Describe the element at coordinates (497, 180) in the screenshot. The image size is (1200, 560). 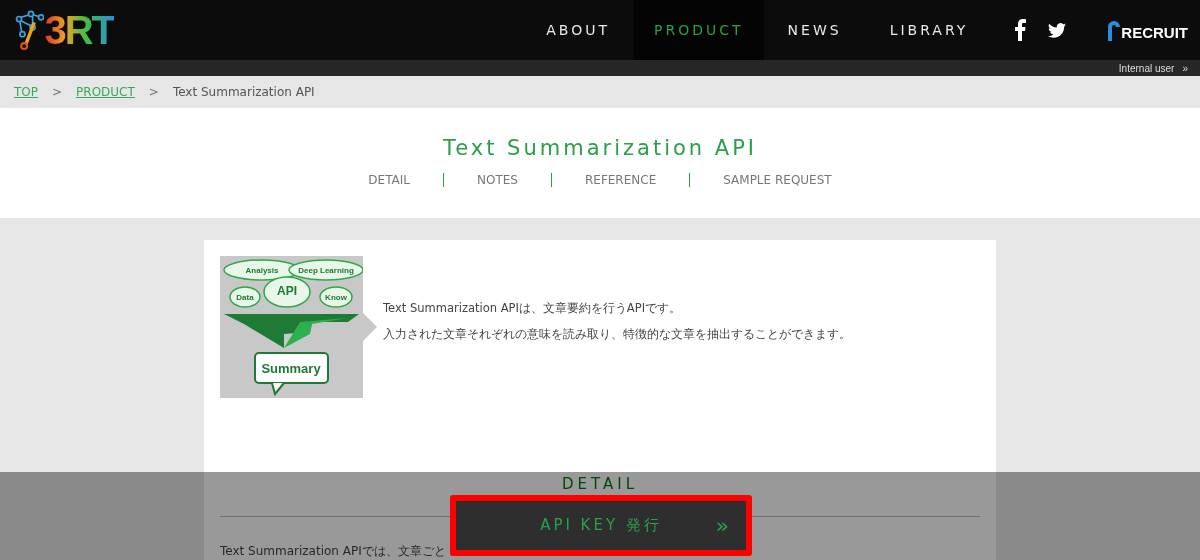
I see `section-link: NOTES` at that location.